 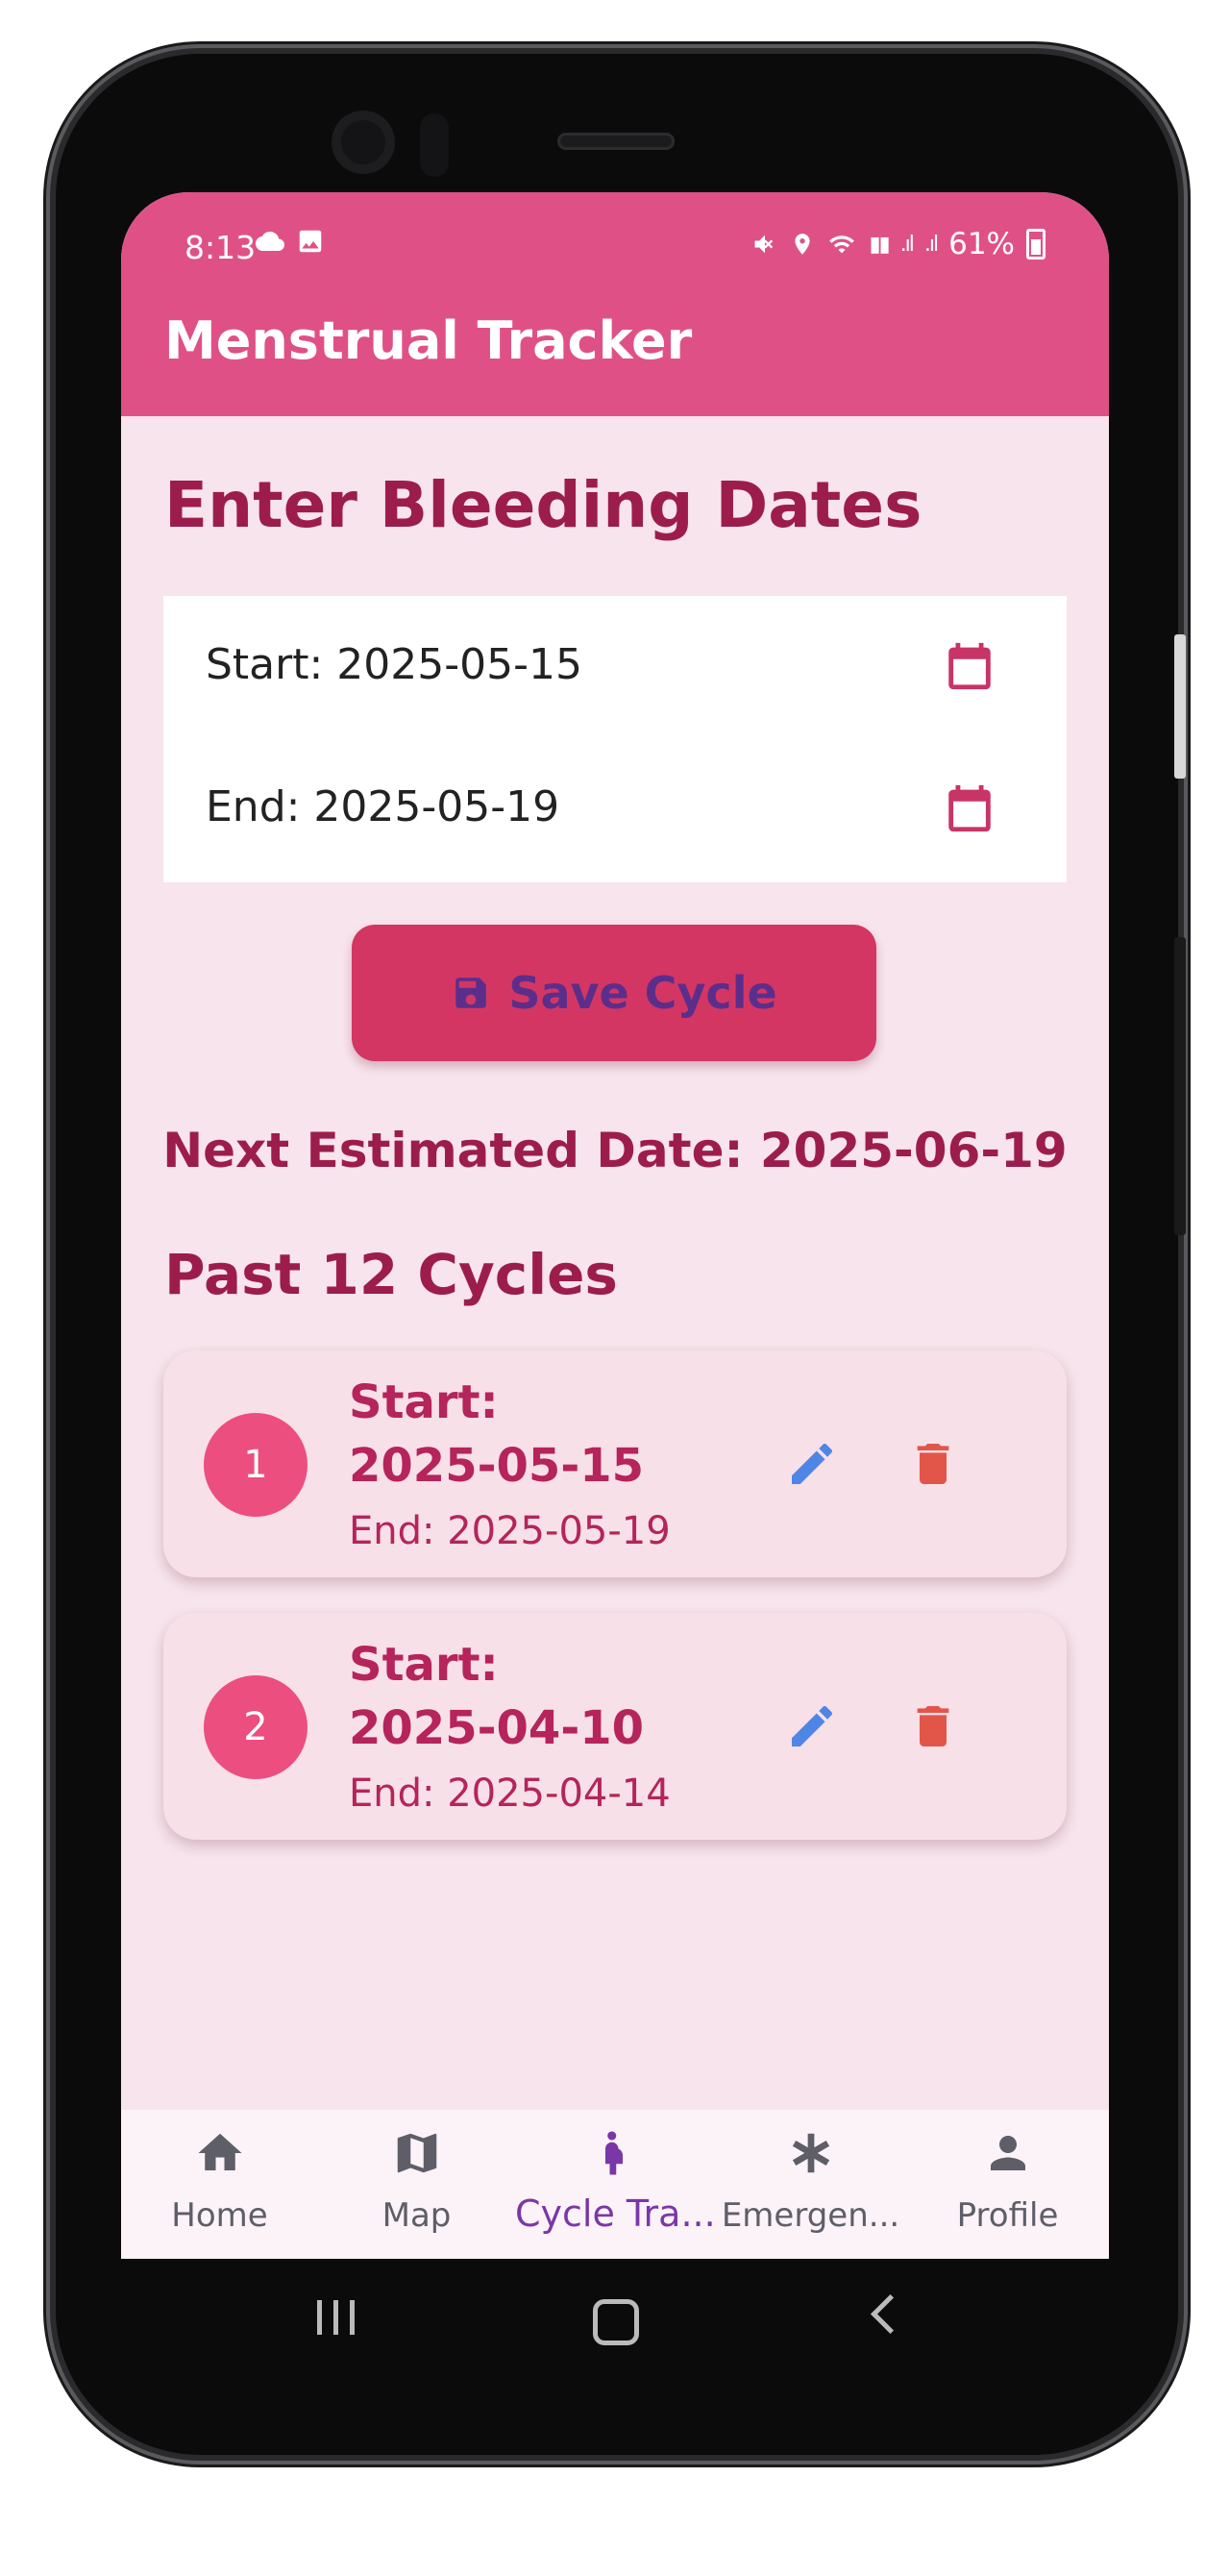 What do you see at coordinates (383, 806) in the screenshot?
I see `end-date-text: End: 2025-05-19` at bounding box center [383, 806].